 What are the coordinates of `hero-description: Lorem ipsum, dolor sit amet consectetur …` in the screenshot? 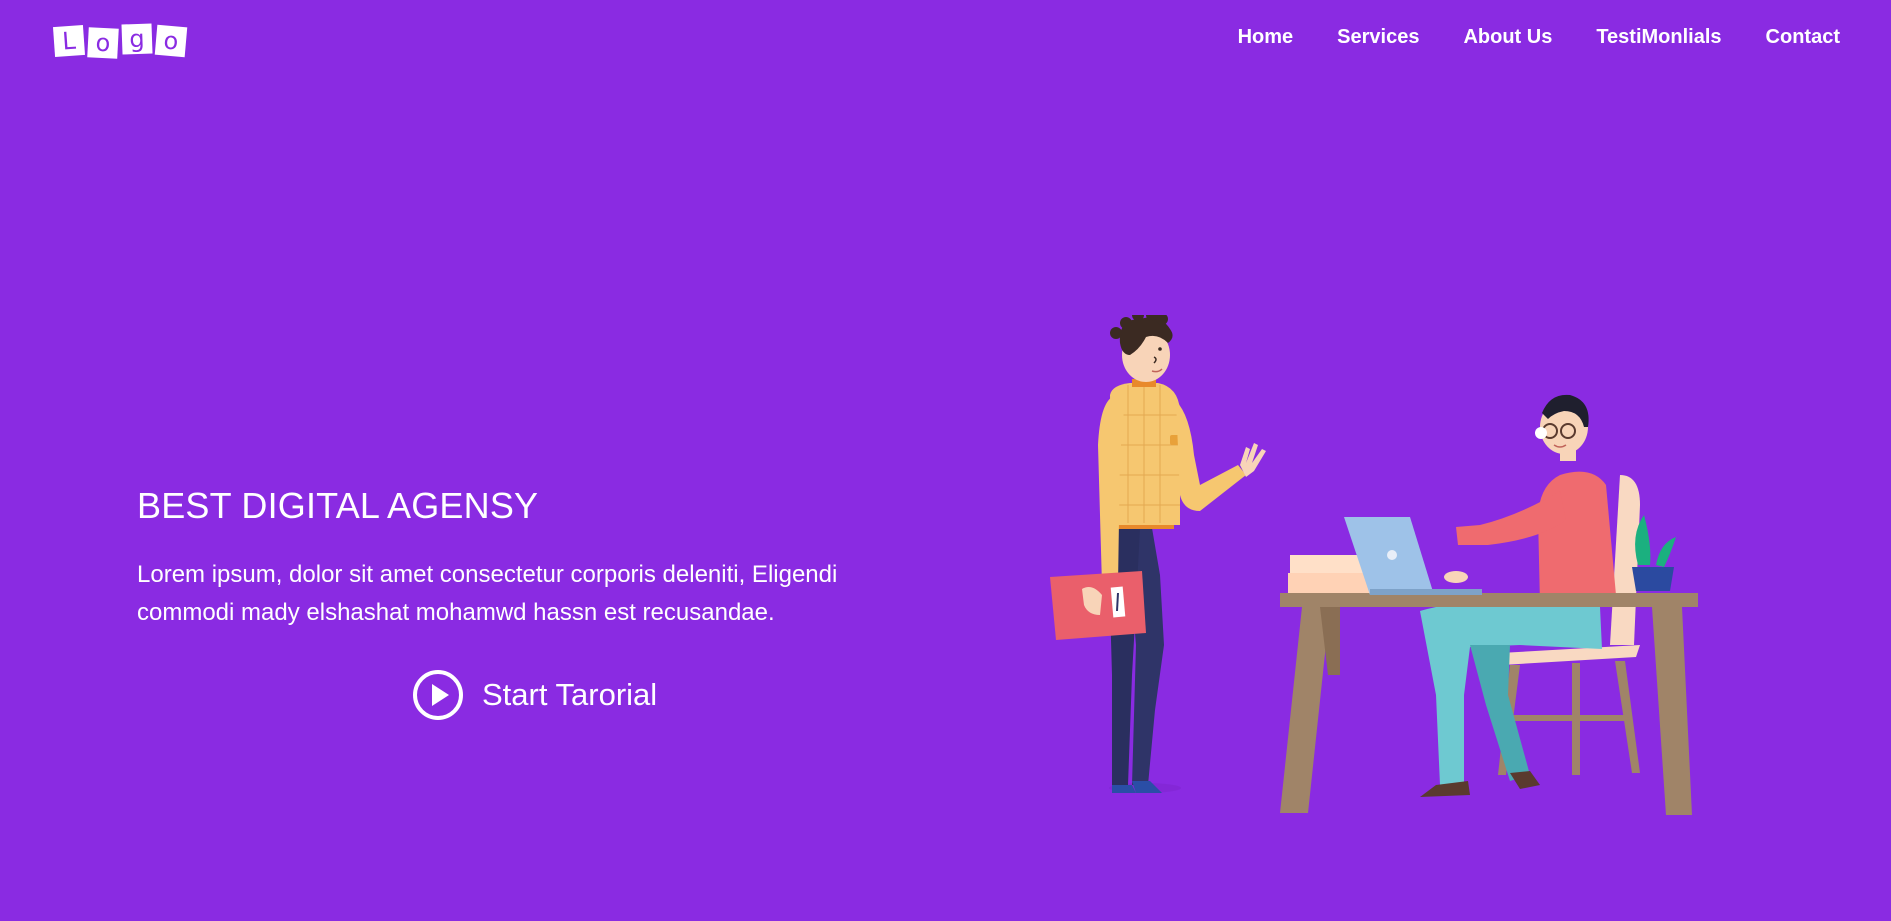 It's located at (487, 593).